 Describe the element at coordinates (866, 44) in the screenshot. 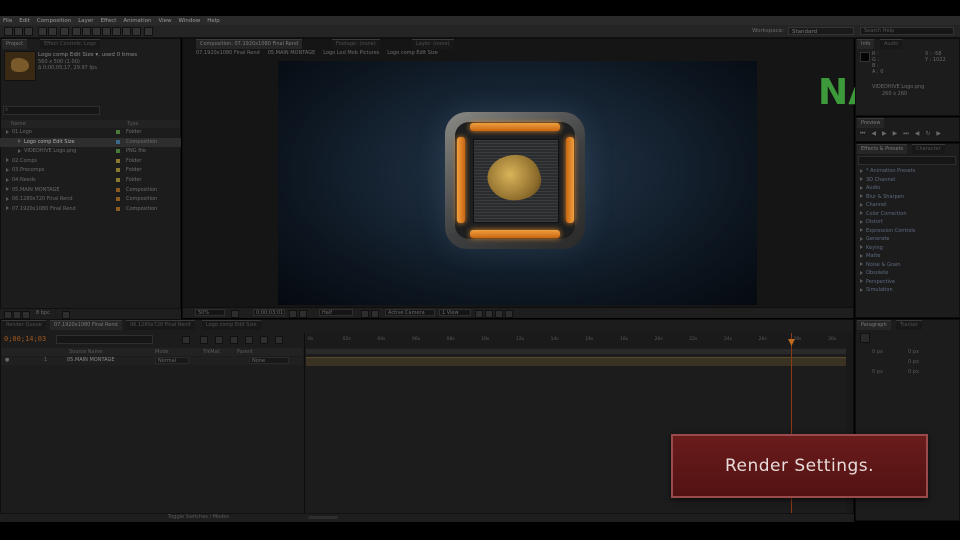

I see `tab-info: Info` at that location.